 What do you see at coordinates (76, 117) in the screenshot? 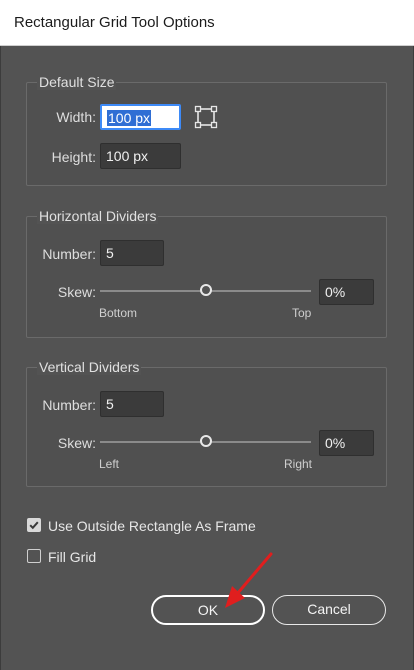
I see `width-label: Width:` at bounding box center [76, 117].